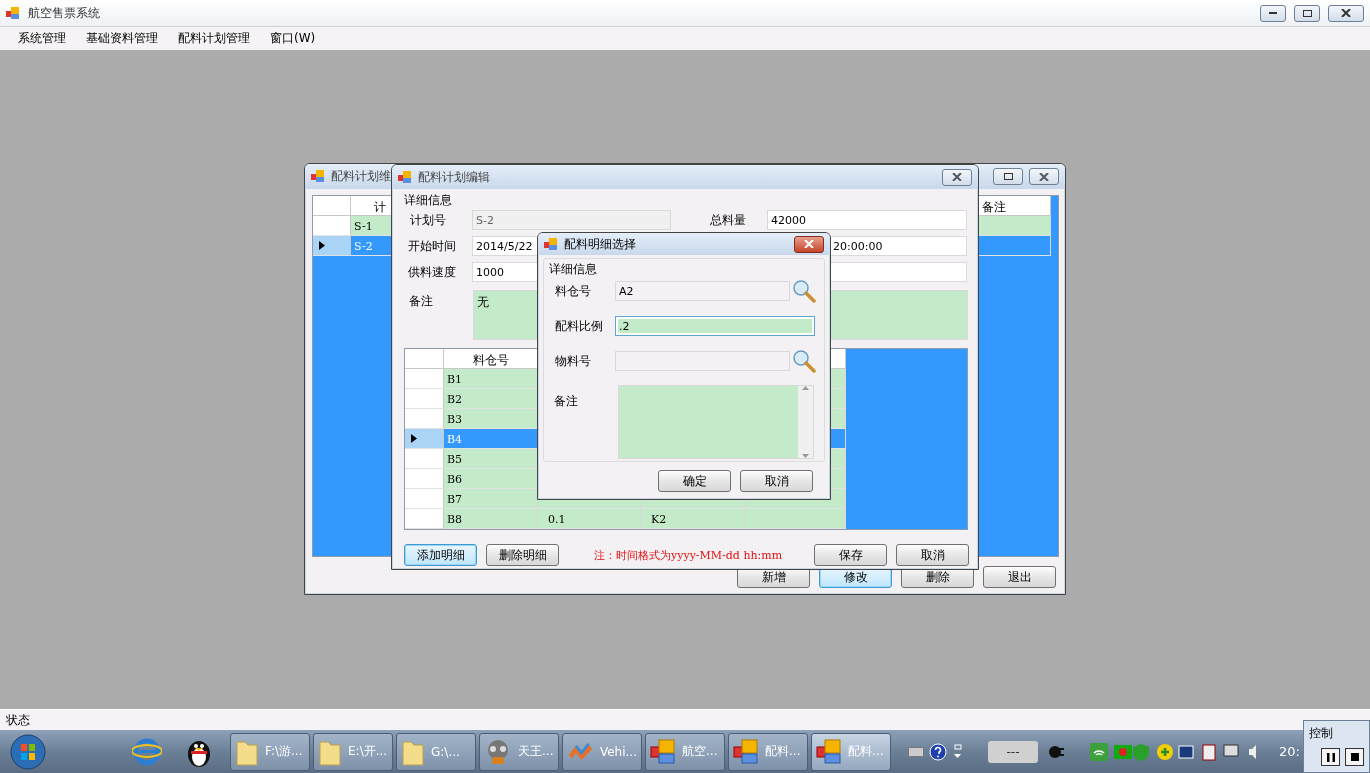 The width and height of the screenshot is (1370, 773). Describe the element at coordinates (491, 459) in the screenshot. I see `table-cell: B5` at that location.